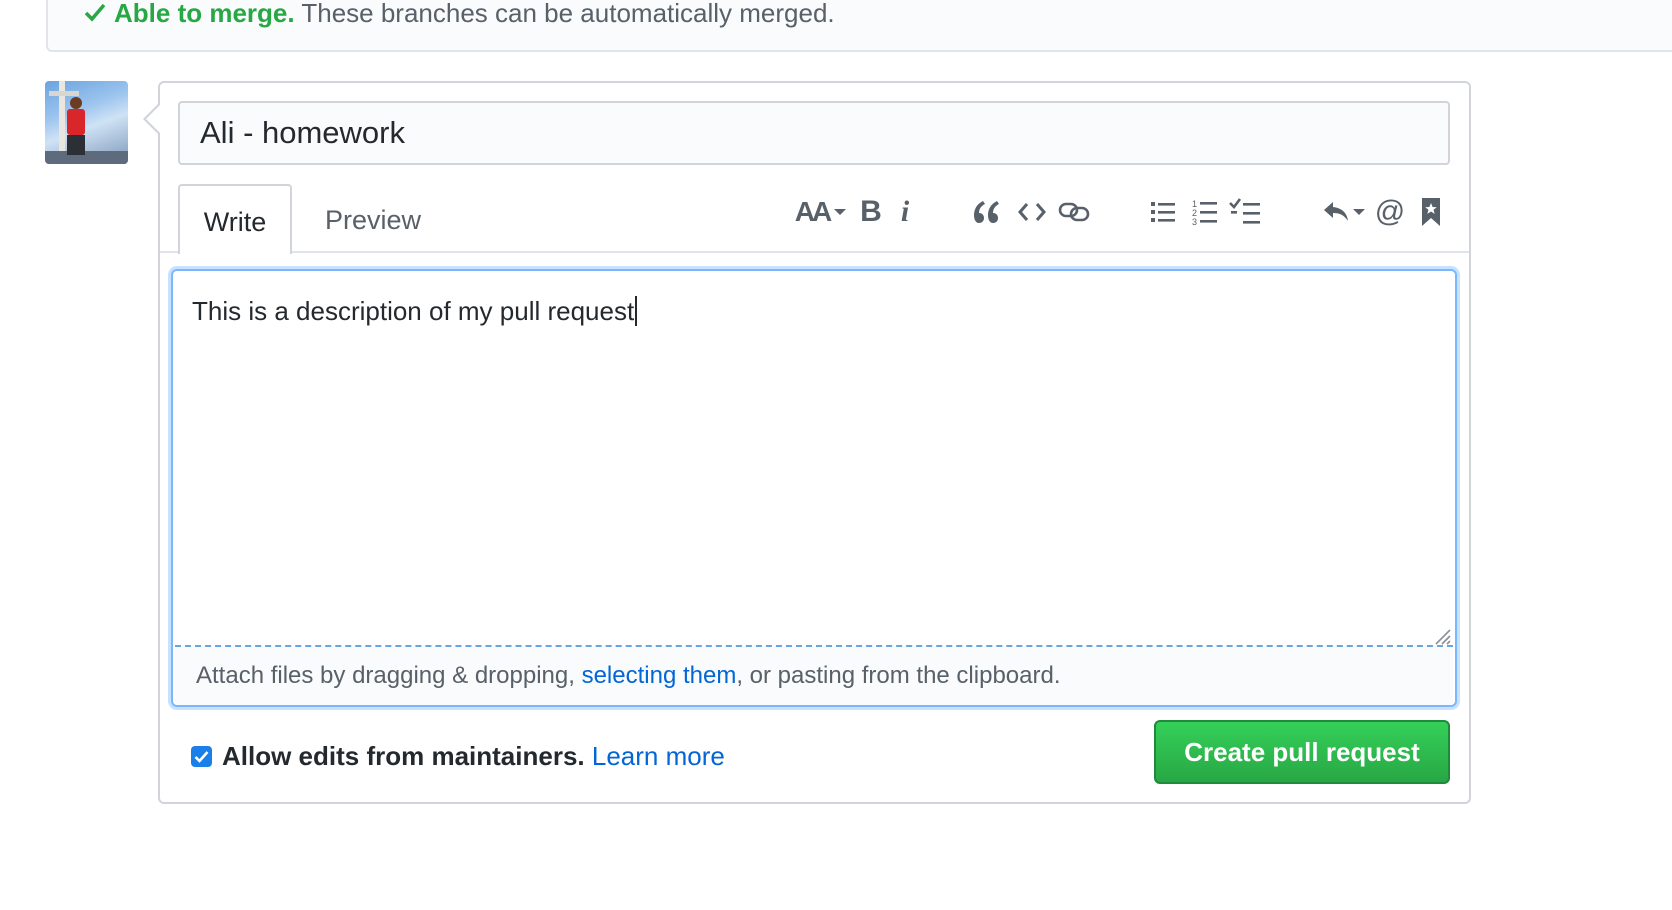  I want to click on italic-icon: i, so click(905, 212).